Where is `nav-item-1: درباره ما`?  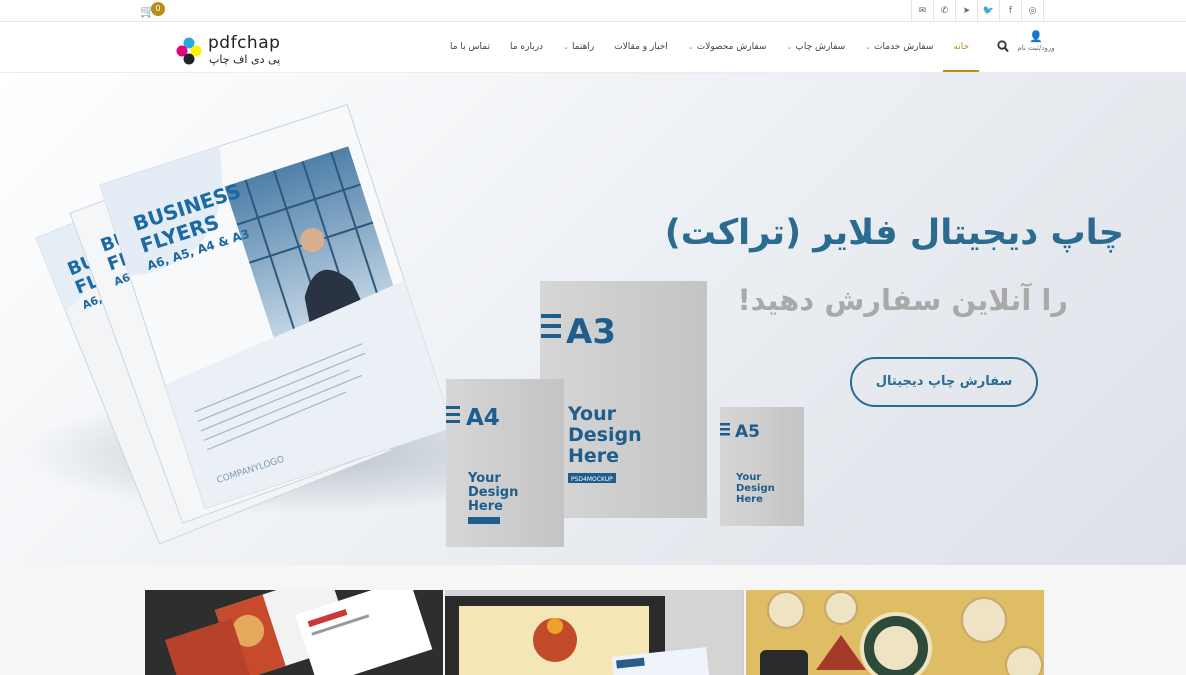
nav-item-1: درباره ما is located at coordinates (526, 47).